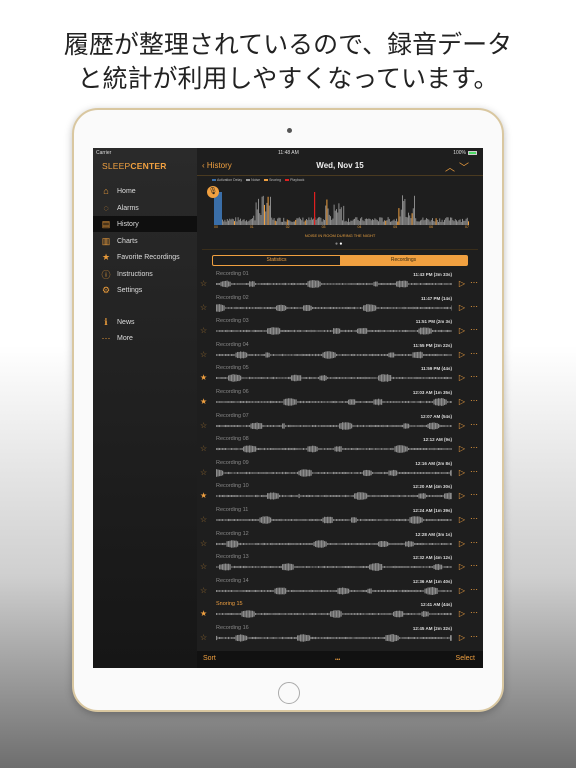 The width and height of the screenshot is (576, 768). Describe the element at coordinates (145, 290) in the screenshot. I see `sidebar-item-settings: ⚙ Settings` at that location.